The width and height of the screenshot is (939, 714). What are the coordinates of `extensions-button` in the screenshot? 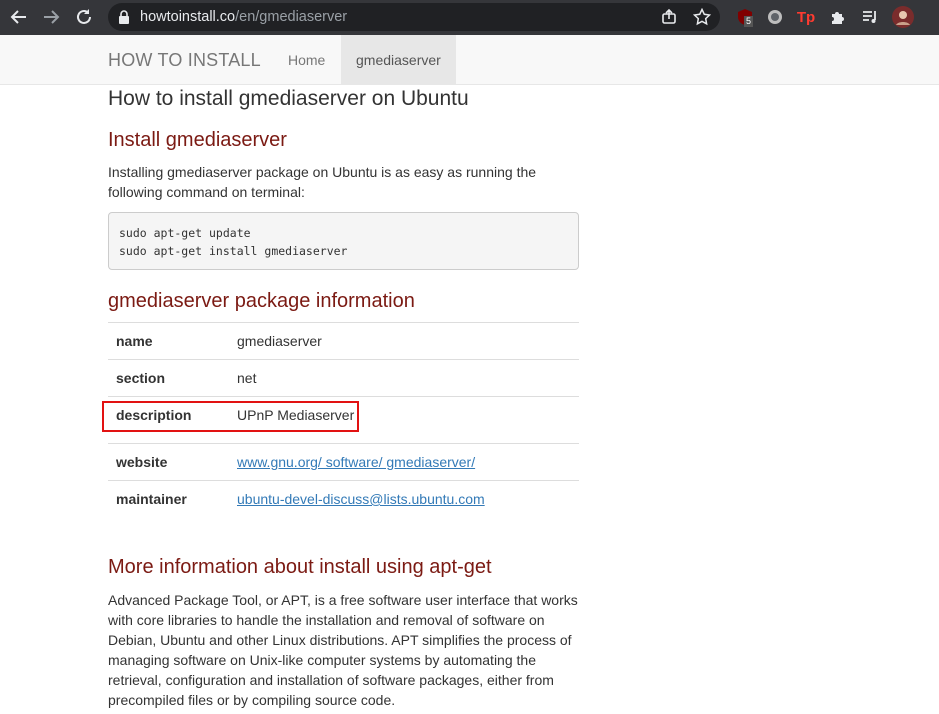 It's located at (838, 17).